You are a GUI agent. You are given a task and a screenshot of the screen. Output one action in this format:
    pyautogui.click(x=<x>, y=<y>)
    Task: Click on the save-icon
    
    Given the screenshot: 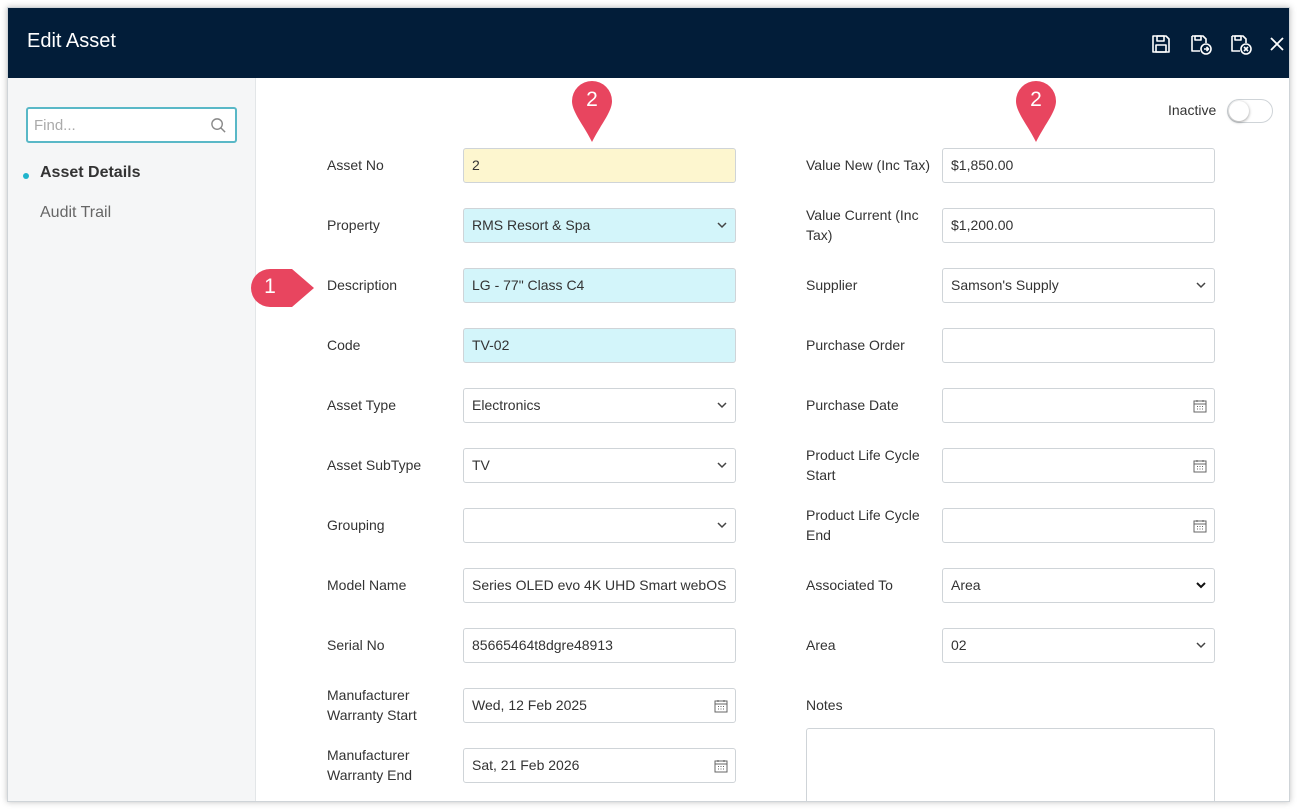 What is the action you would take?
    pyautogui.click(x=1161, y=44)
    